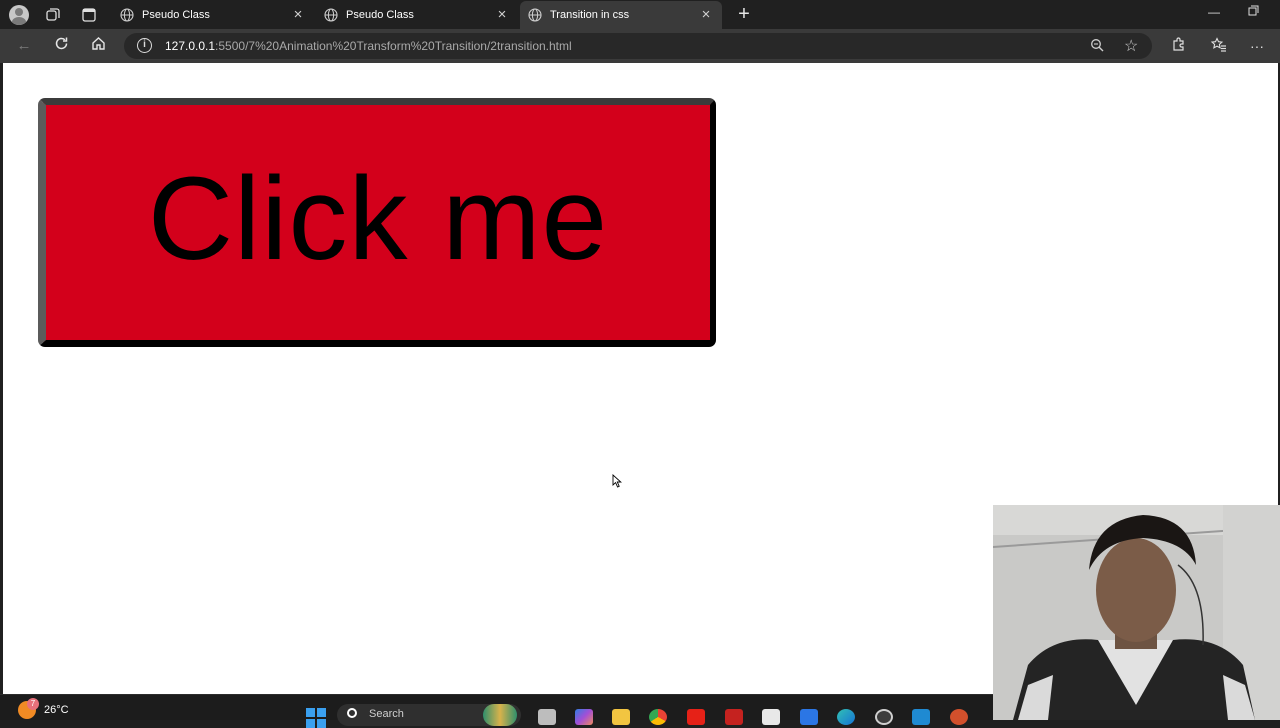 This screenshot has width=1280, height=728. I want to click on mouse-cursor-icon, so click(617, 481).